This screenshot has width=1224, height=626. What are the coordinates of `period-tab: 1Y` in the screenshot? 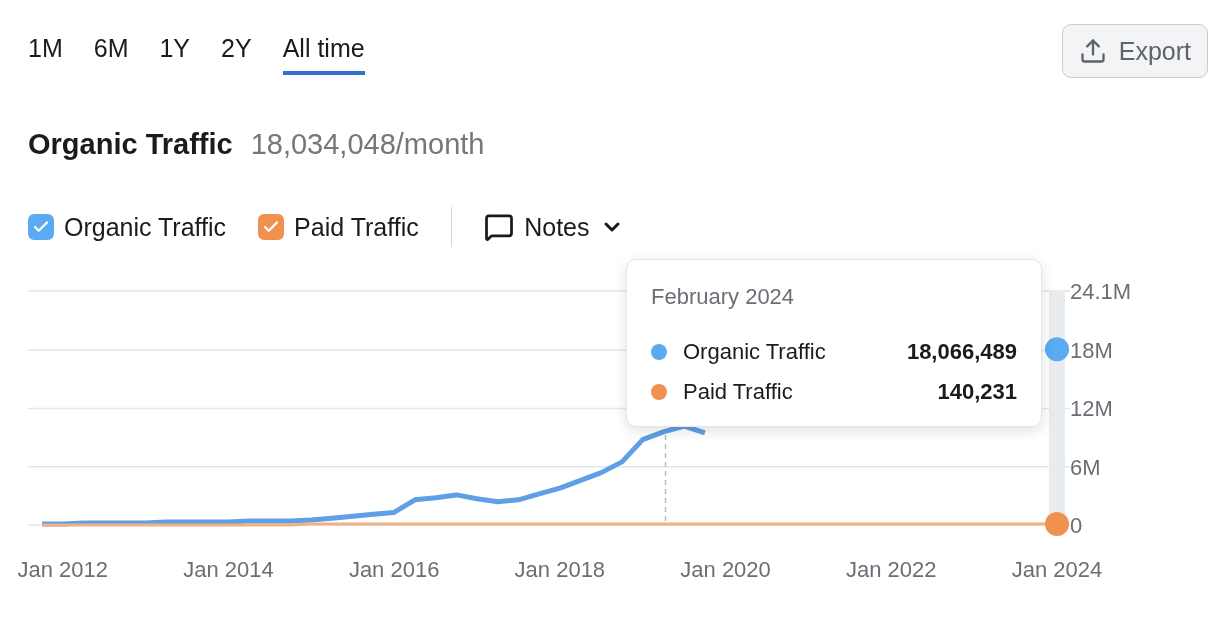 It's located at (175, 54).